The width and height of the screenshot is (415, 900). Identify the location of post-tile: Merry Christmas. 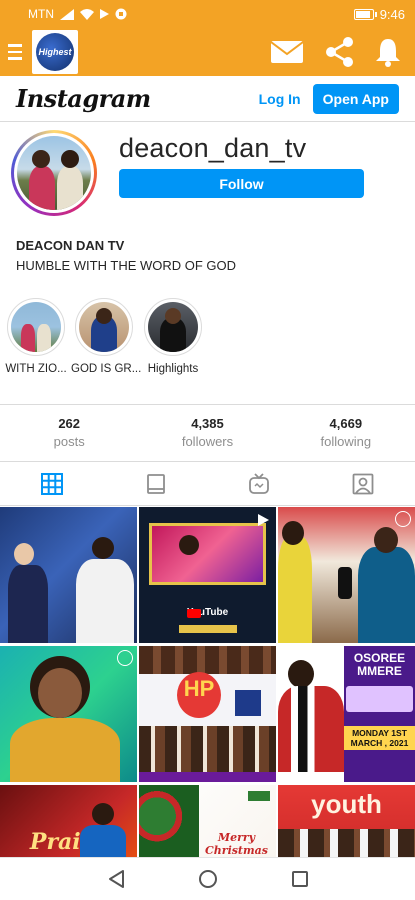
(207, 821).